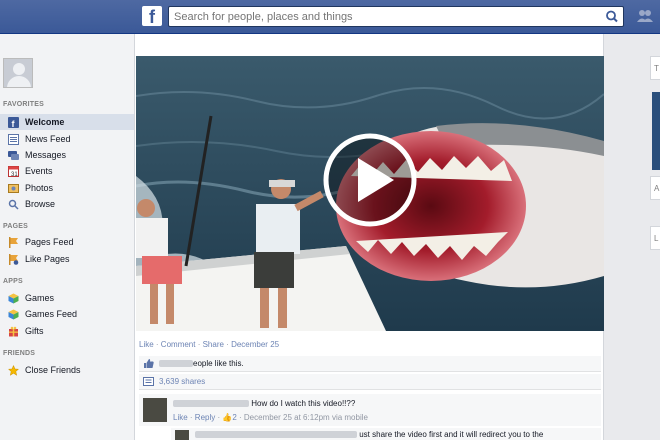  I want to click on sidebar-item-label: Photos, so click(39, 188).